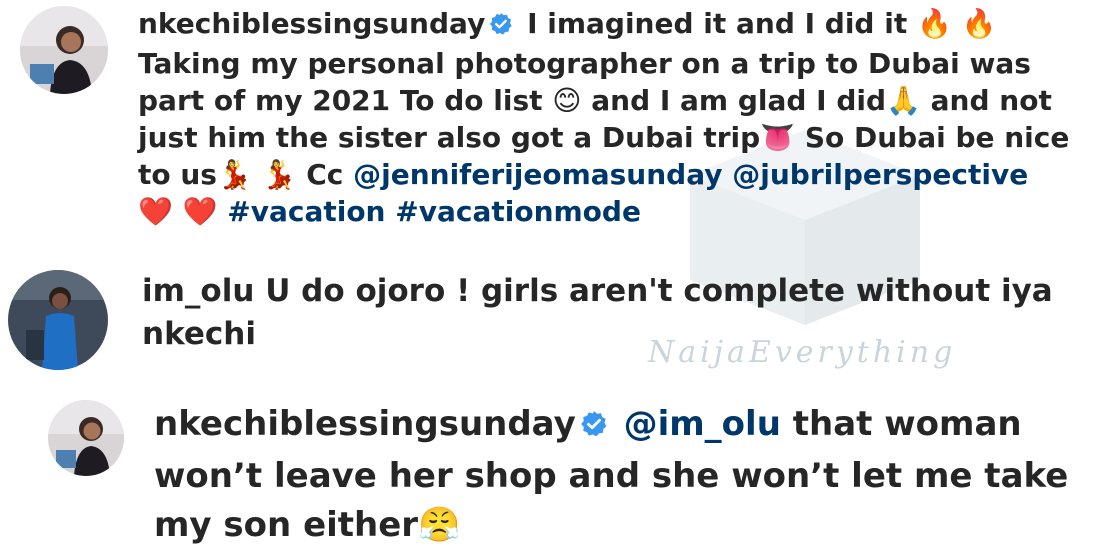  I want to click on heart-emoji-icon: ❤️ ❤️, so click(178, 211).